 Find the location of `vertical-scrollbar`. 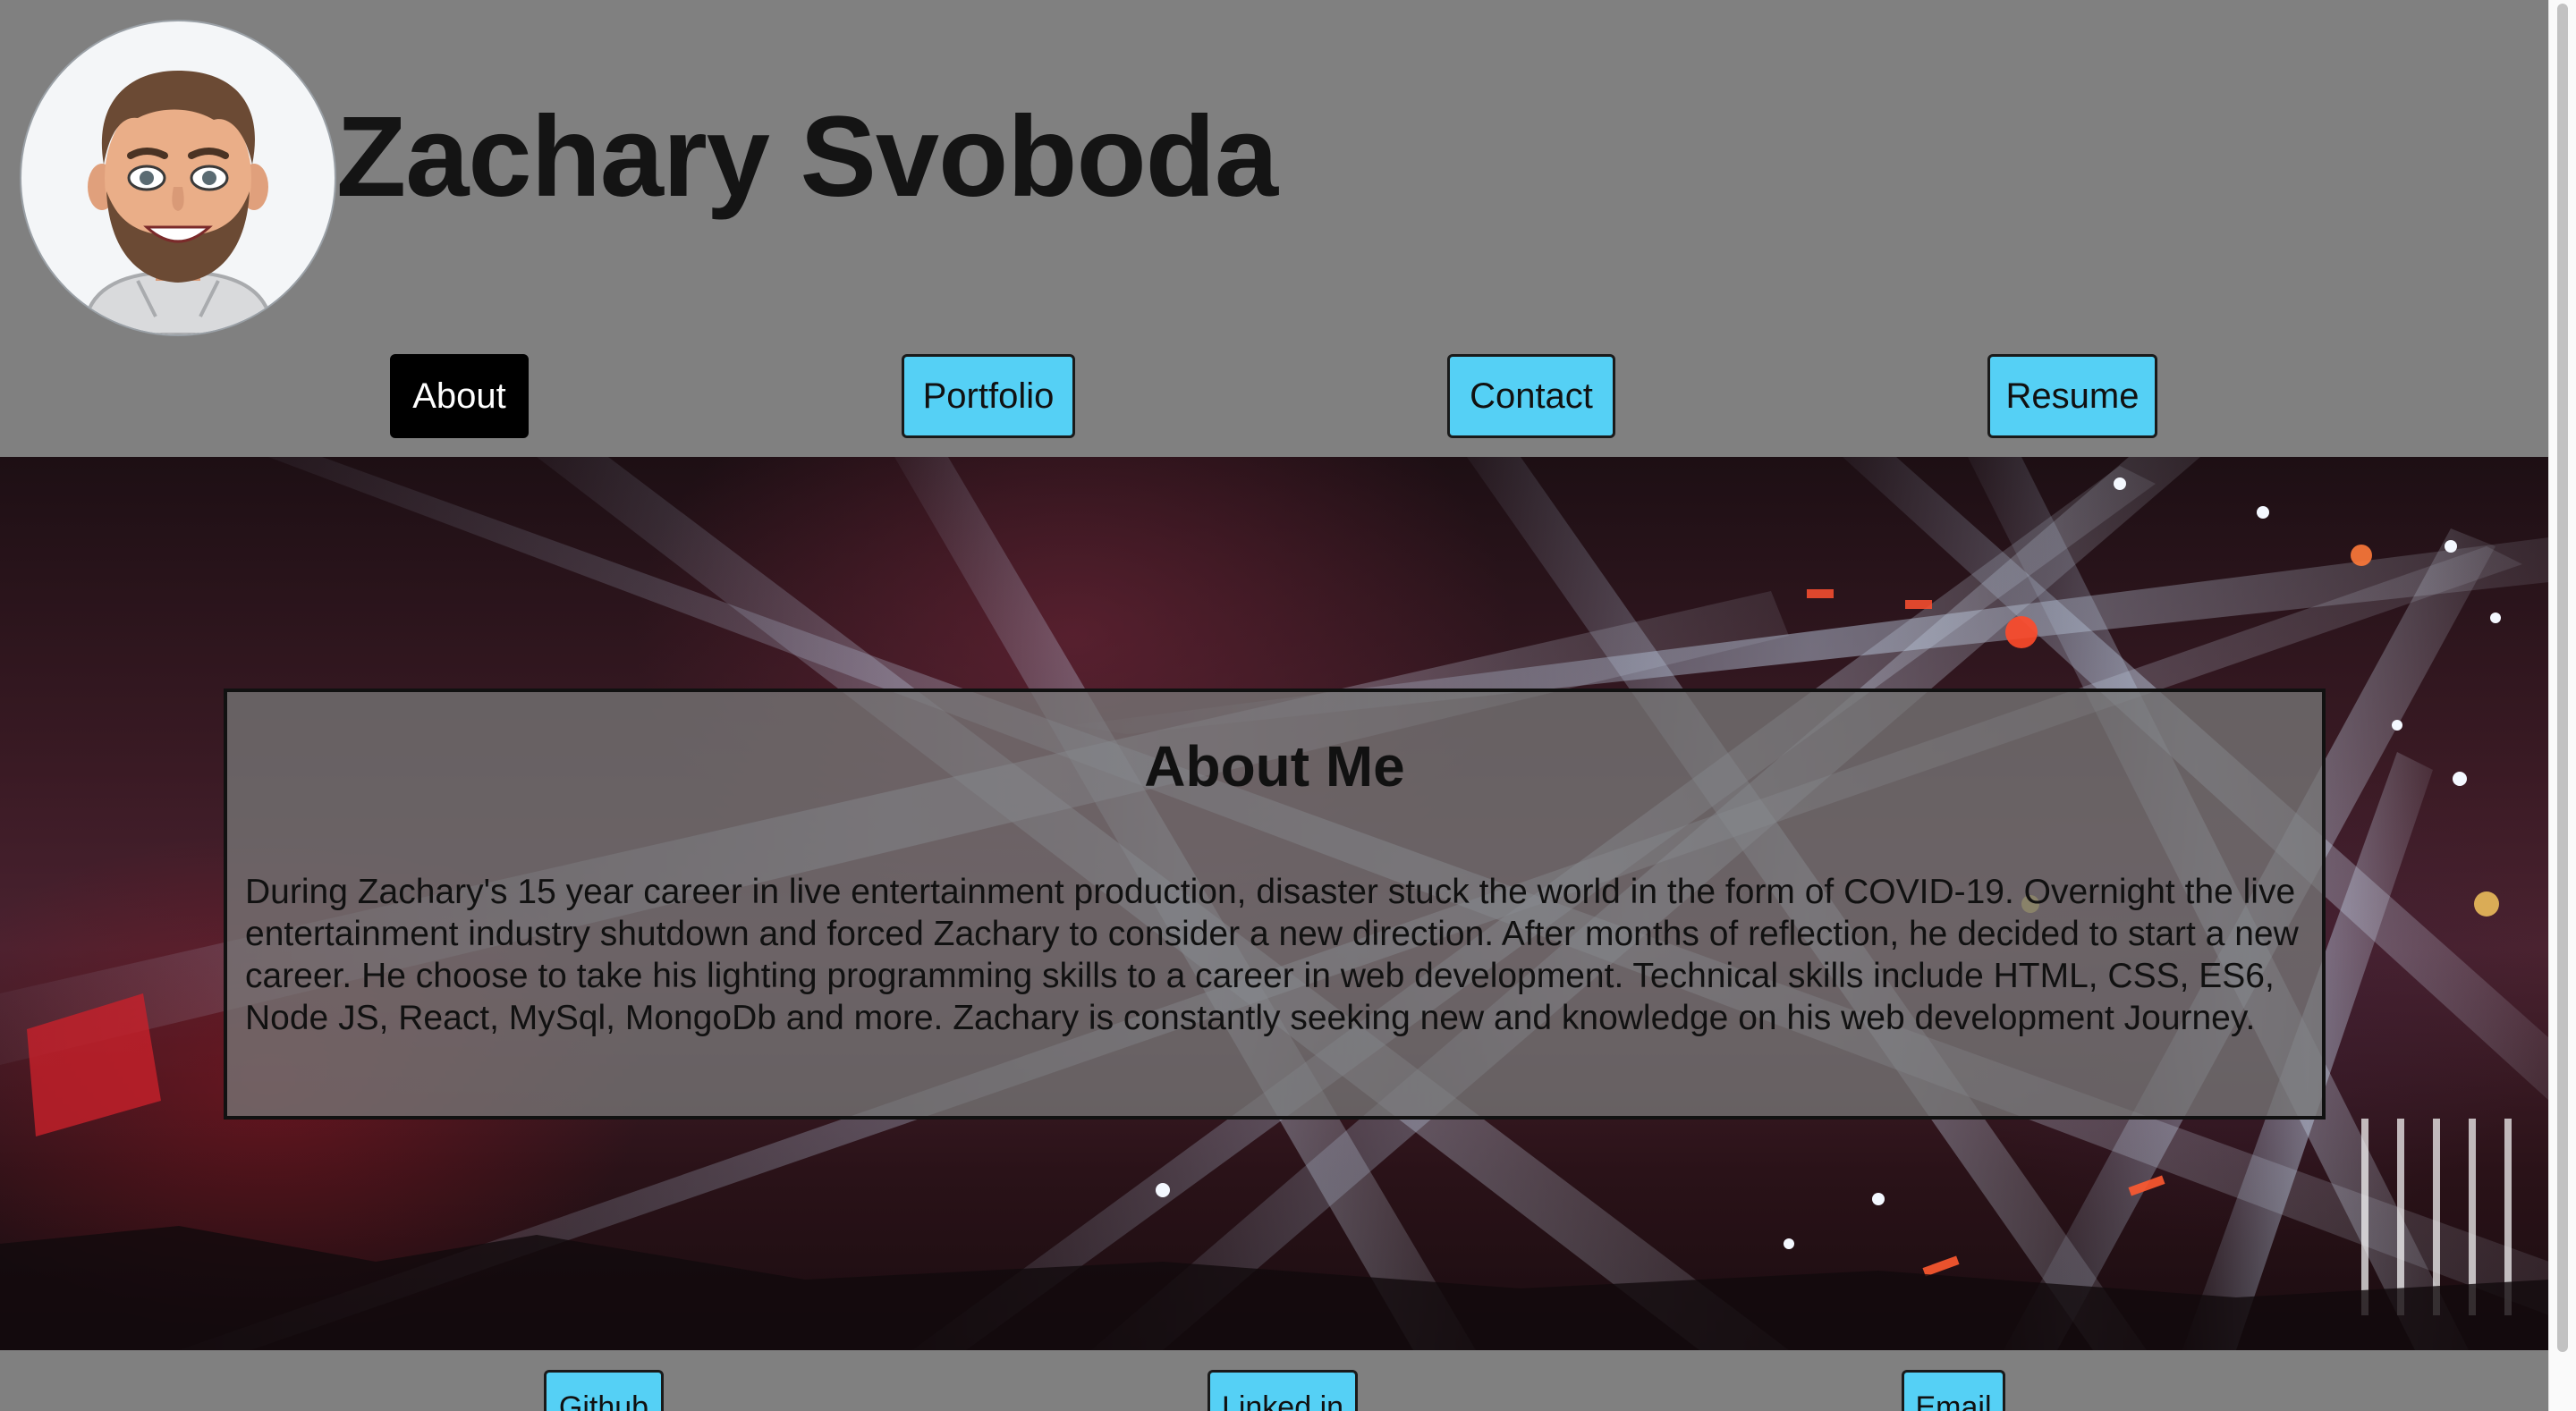

vertical-scrollbar is located at coordinates (2562, 705).